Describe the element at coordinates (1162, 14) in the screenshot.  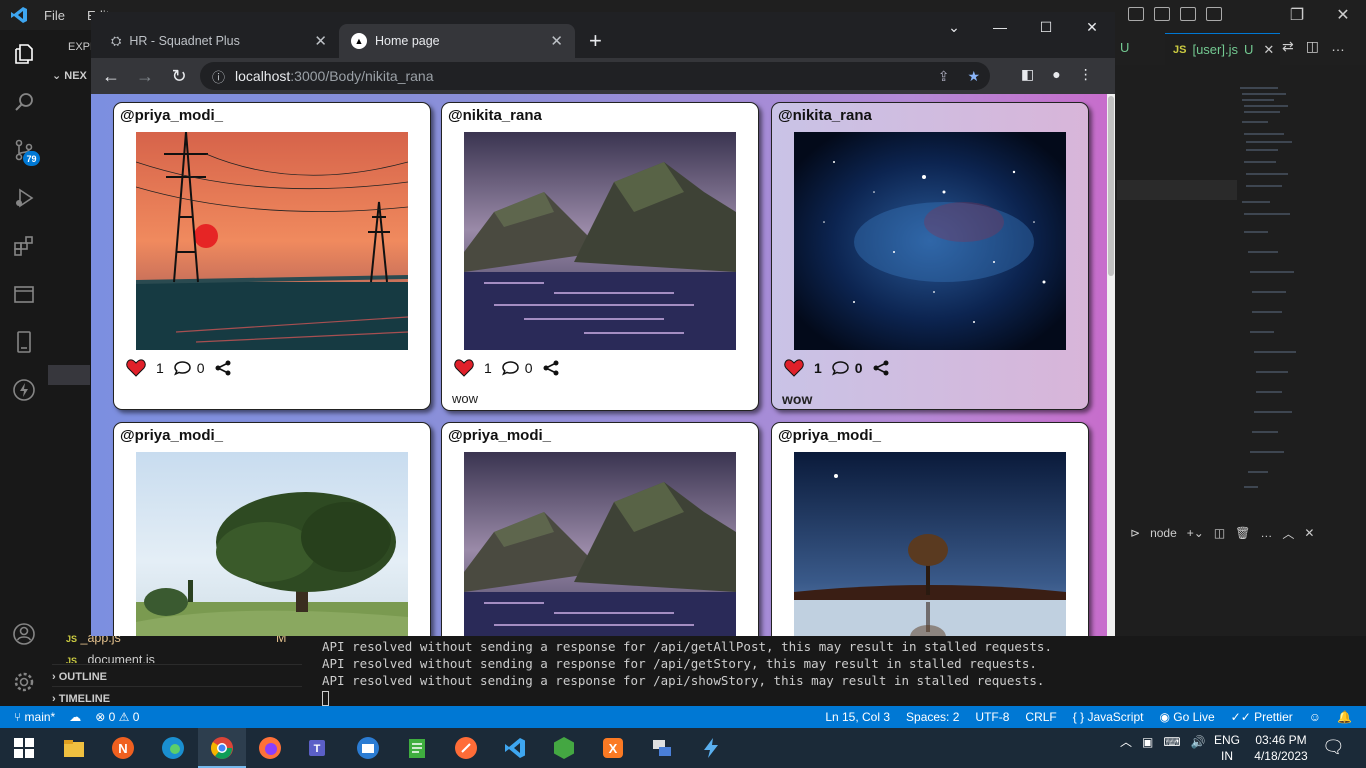
I see `toggle-panel-icon` at that location.